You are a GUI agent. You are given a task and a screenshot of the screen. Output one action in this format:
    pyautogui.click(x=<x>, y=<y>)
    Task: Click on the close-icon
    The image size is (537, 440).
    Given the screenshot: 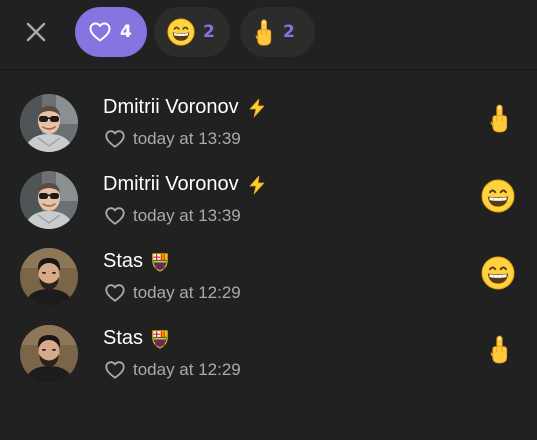 What is the action you would take?
    pyautogui.click(x=36, y=32)
    